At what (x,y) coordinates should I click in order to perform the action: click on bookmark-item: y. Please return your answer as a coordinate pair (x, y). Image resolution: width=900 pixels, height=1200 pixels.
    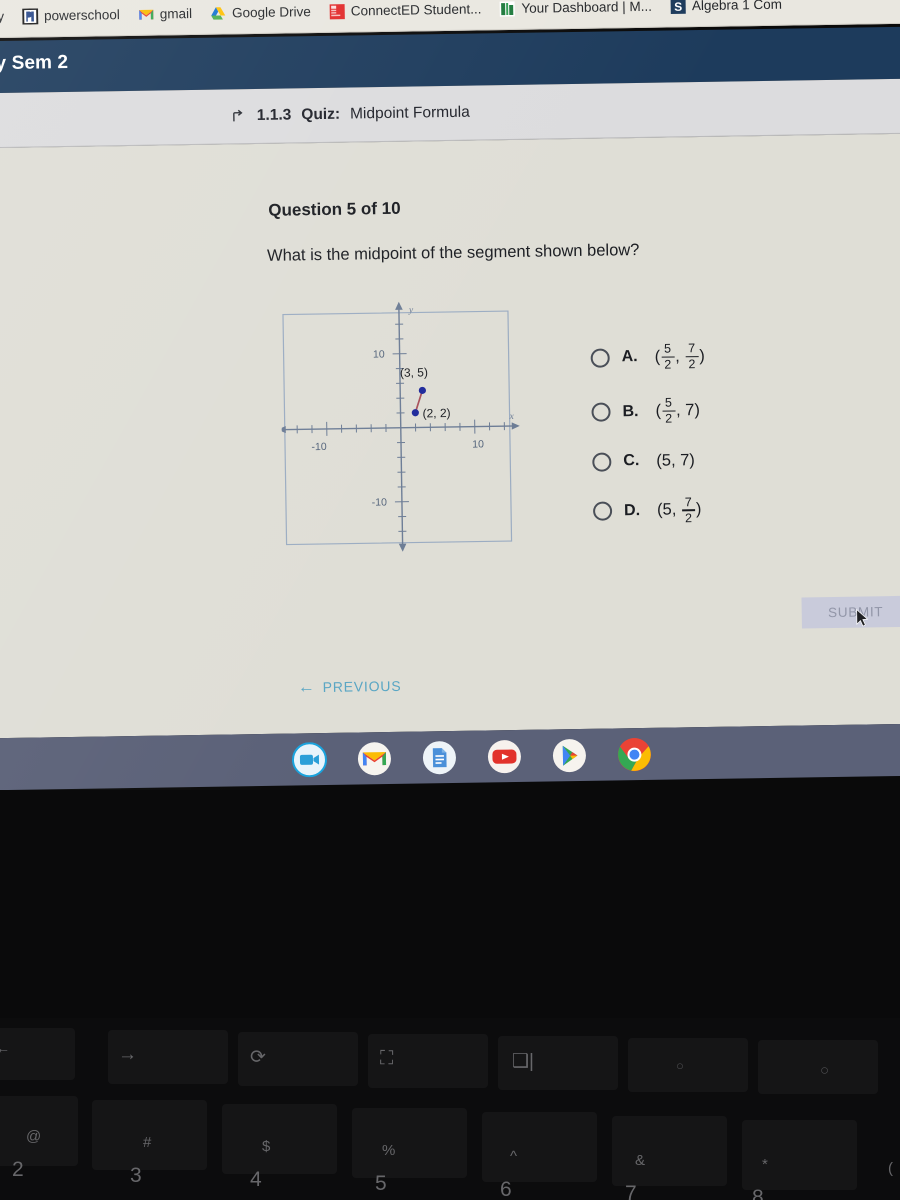
    Looking at the image, I should click on (6, 16).